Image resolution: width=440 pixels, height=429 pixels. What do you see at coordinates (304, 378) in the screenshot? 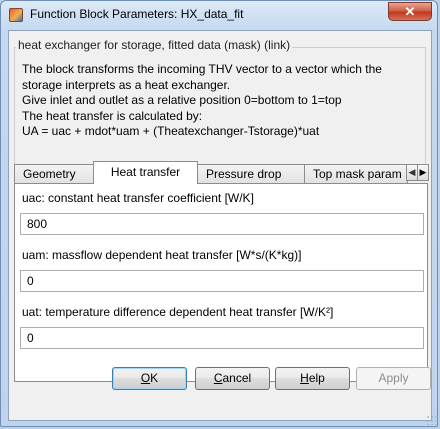
I see `help-mnemonic: H` at bounding box center [304, 378].